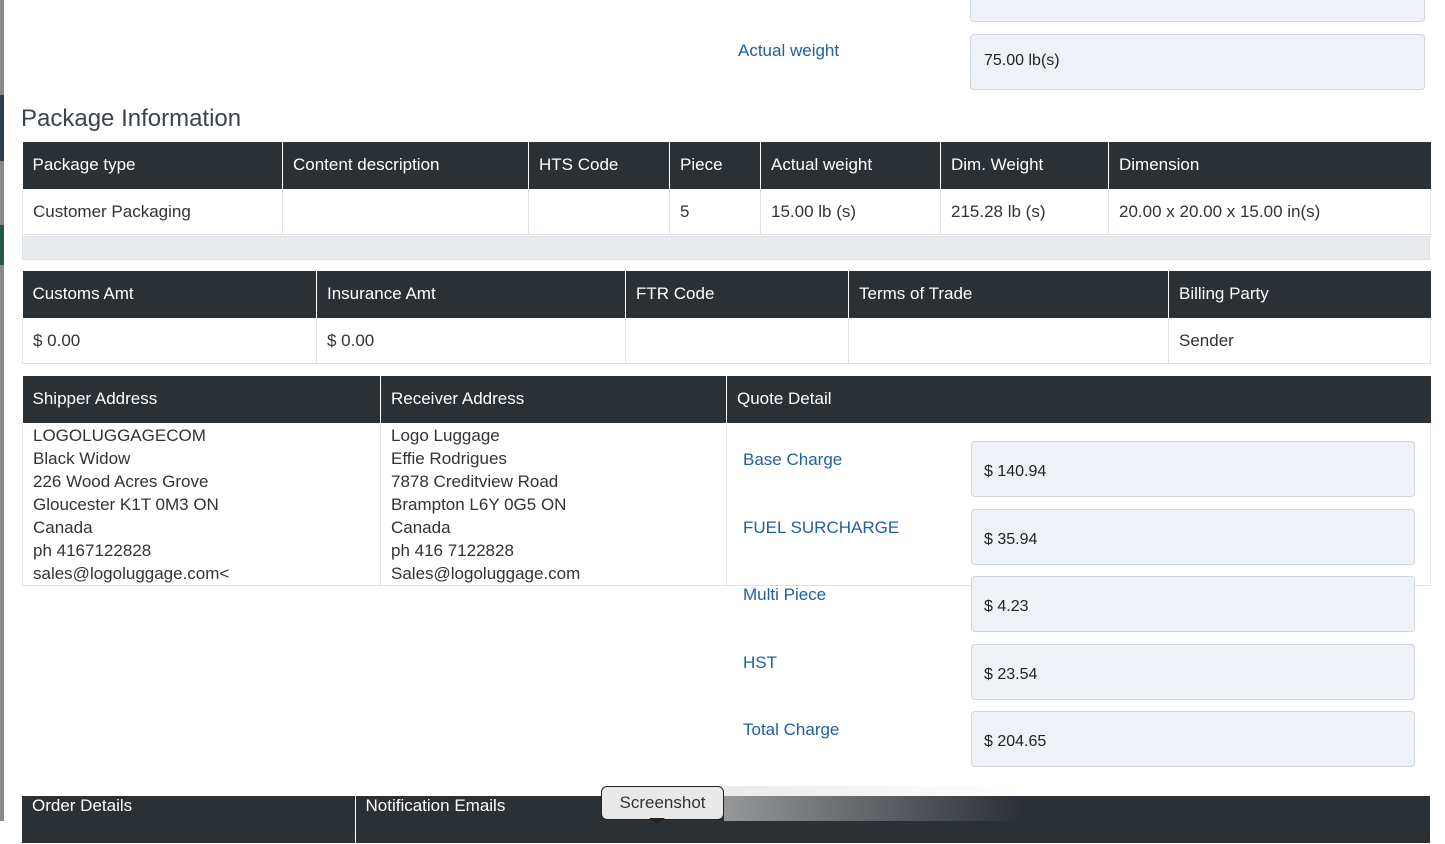  I want to click on order-details-header: Order Details, so click(189, 820).